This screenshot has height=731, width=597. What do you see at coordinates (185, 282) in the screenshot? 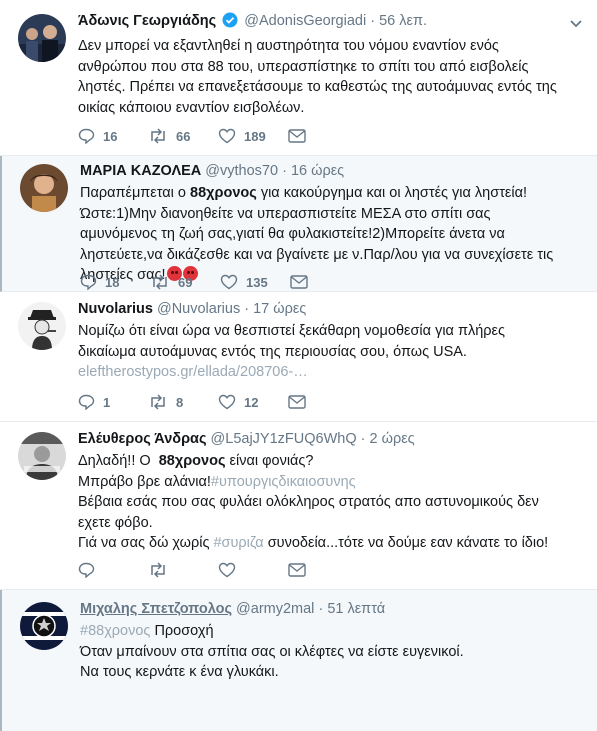
I see `retweet-button: 69` at bounding box center [185, 282].